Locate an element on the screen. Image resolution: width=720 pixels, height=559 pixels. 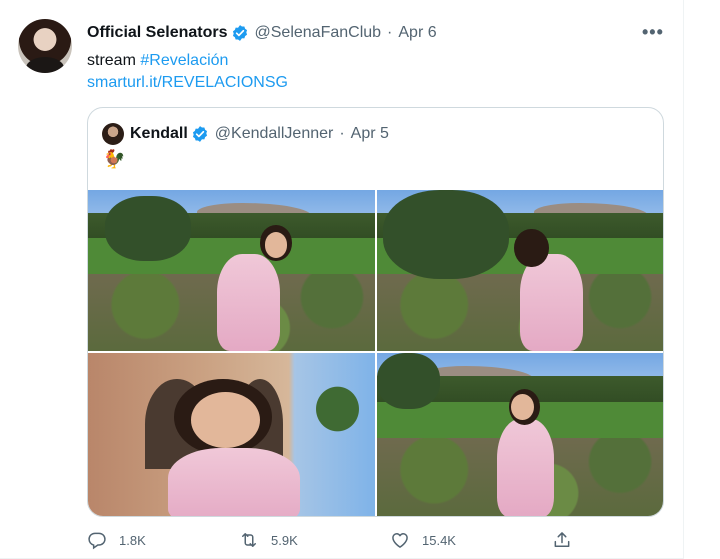
quoted-author-avatar is located at coordinates (113, 134).